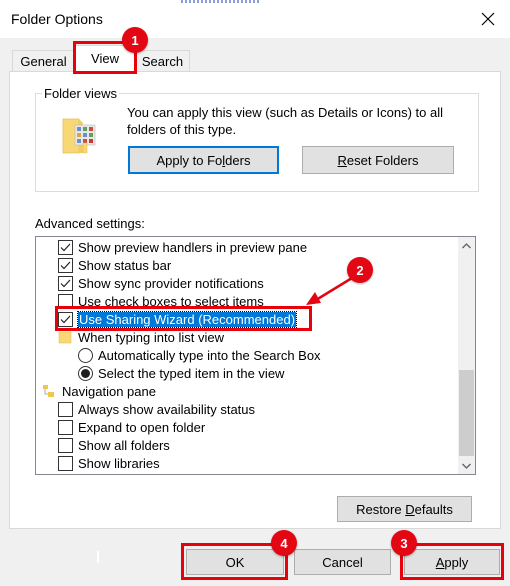  What do you see at coordinates (410, 509) in the screenshot?
I see `button-accelerator: D` at bounding box center [410, 509].